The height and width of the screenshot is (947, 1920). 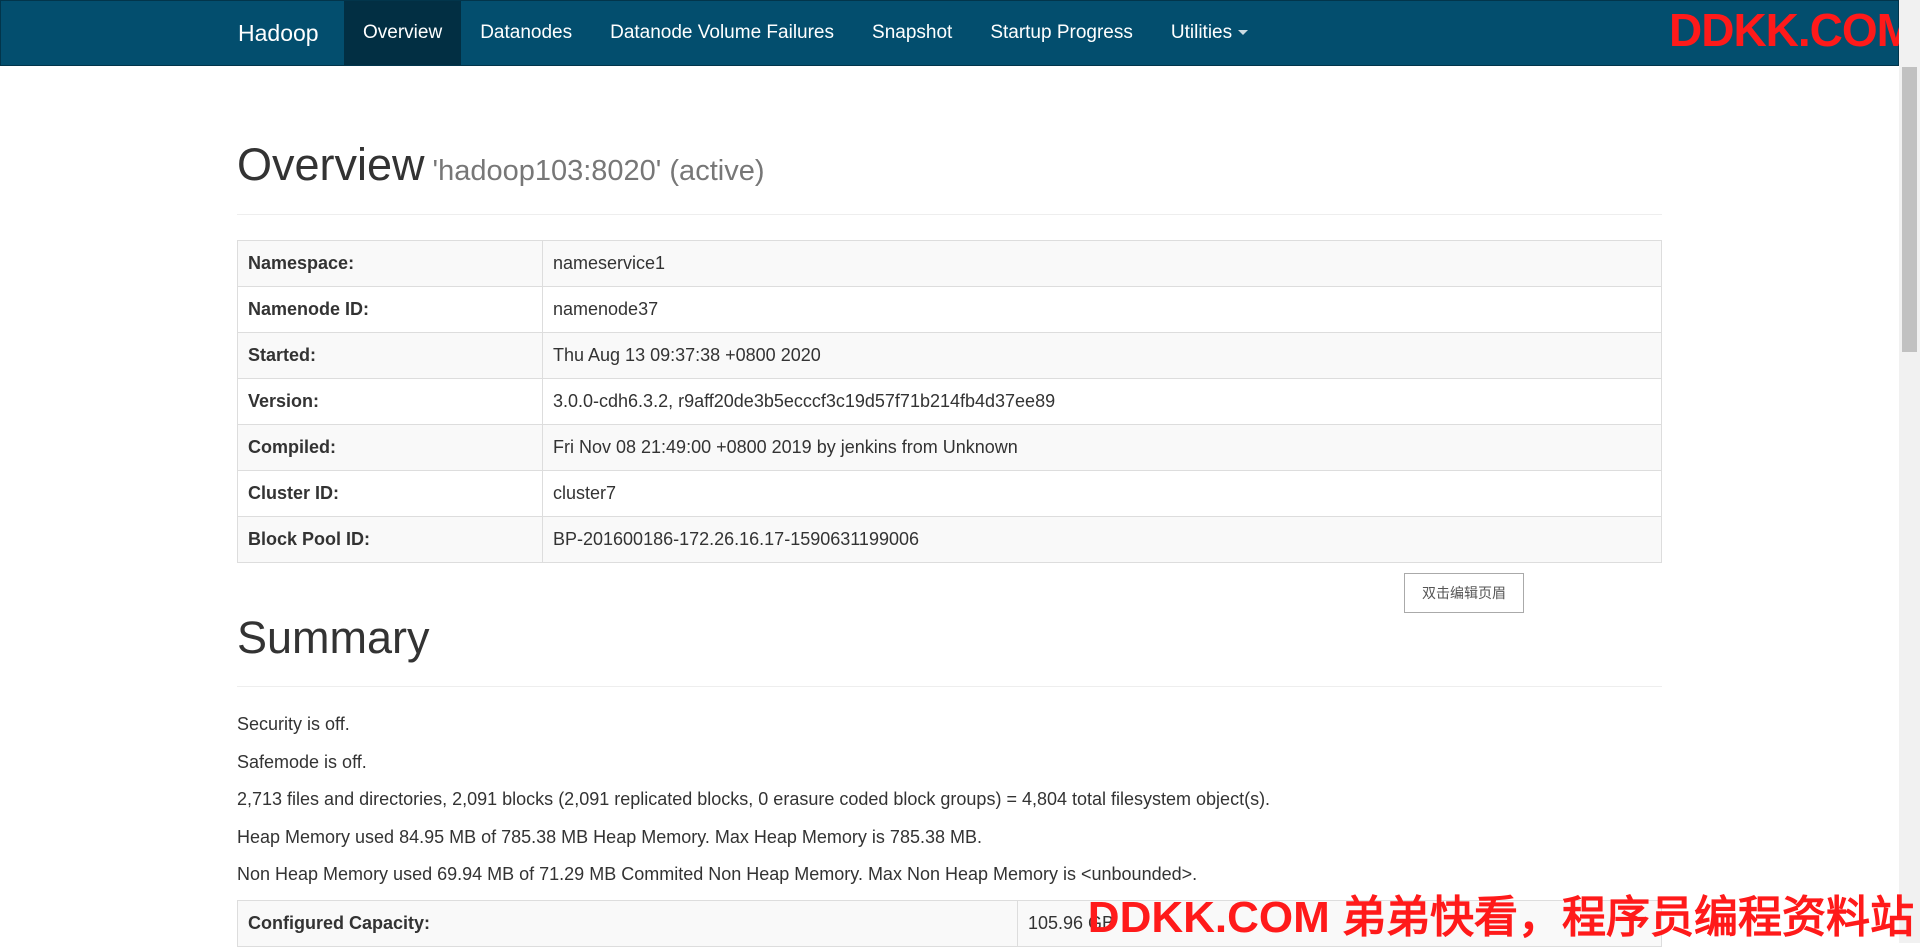 What do you see at coordinates (293, 724) in the screenshot?
I see `summary-line: Security is off.` at bounding box center [293, 724].